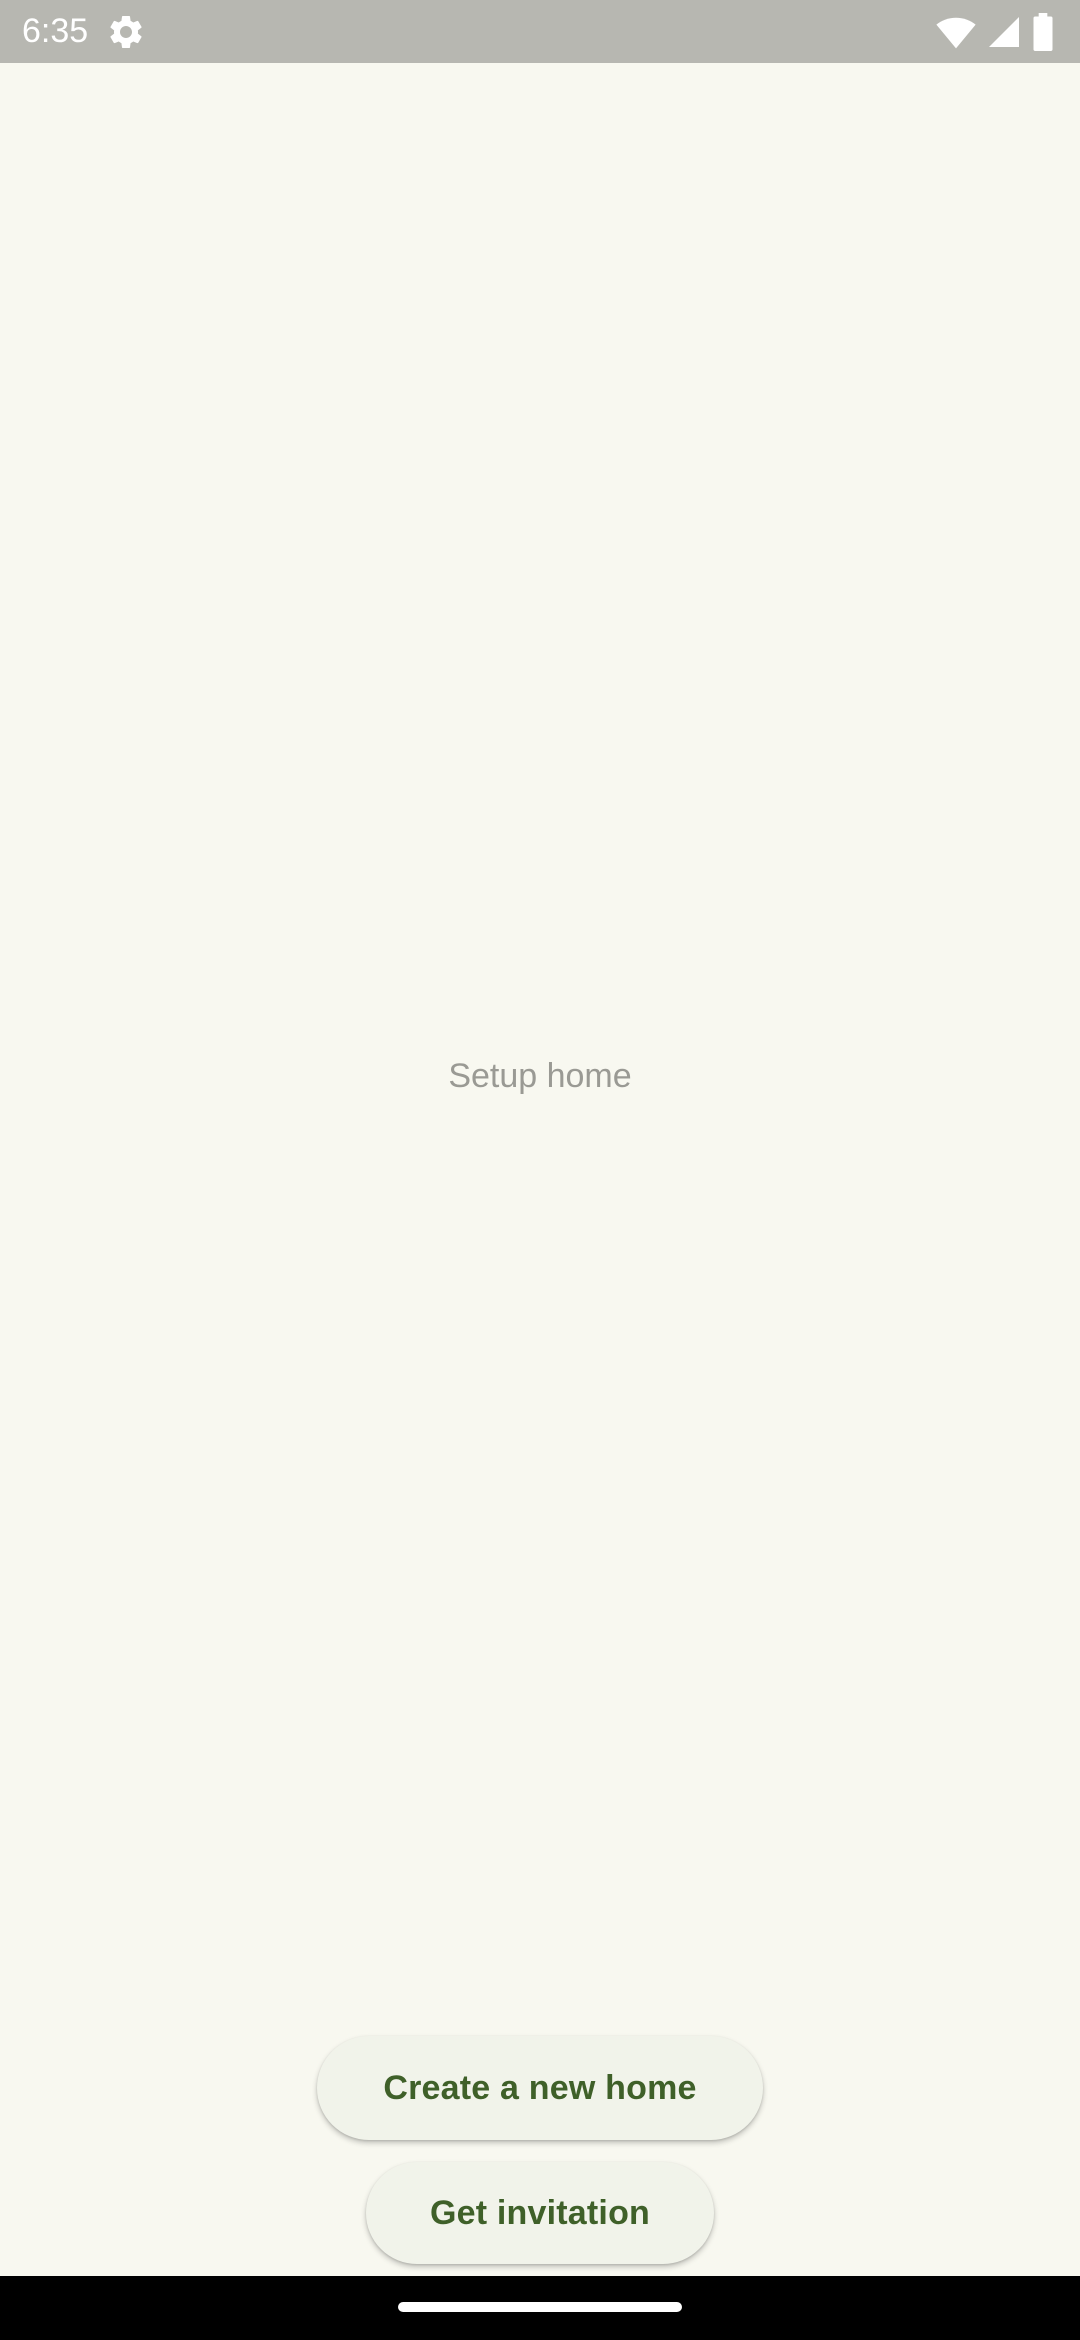  What do you see at coordinates (540, 2088) in the screenshot?
I see `create-new-home-button: Create a new home` at bounding box center [540, 2088].